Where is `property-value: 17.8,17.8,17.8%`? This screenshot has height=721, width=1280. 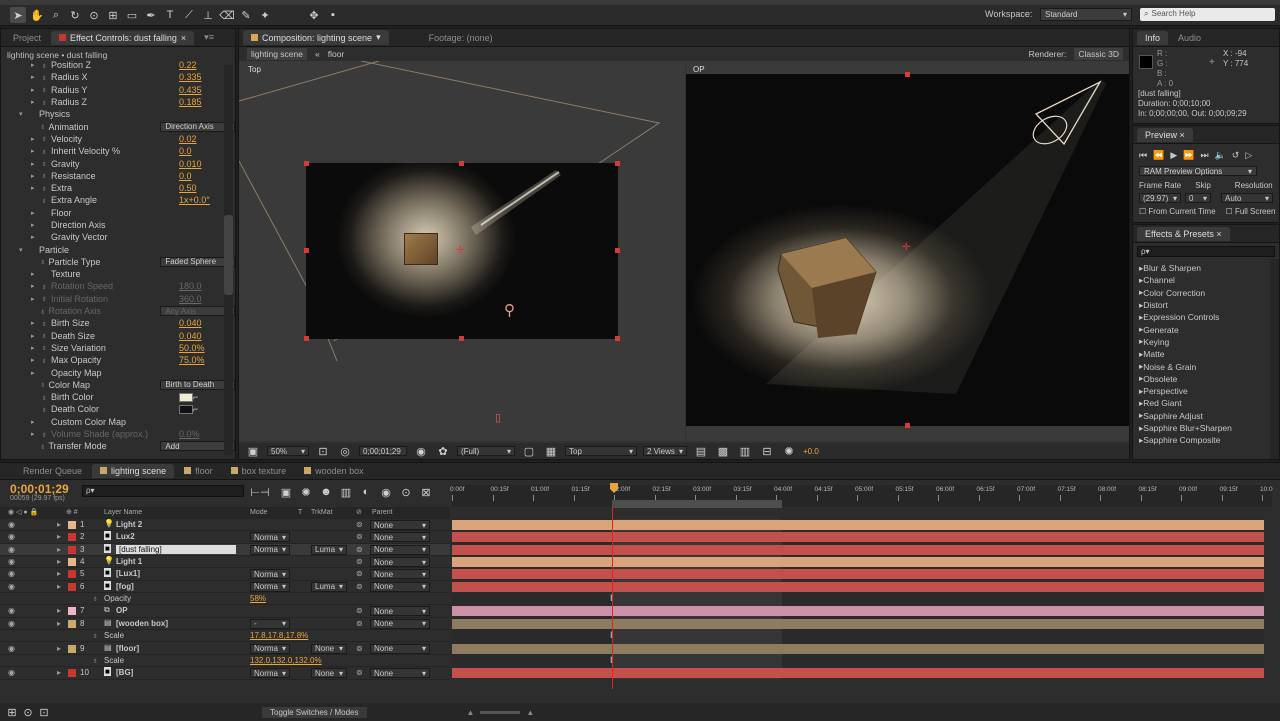
property-value: 17.8,17.8,17.8% is located at coordinates (279, 635).